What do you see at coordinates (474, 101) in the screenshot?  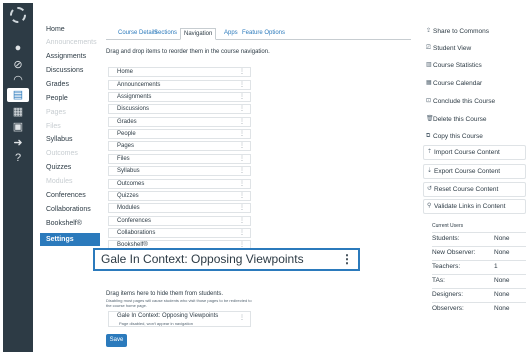 I see `conclude-course-button: ⊡ Conclude this Course` at bounding box center [474, 101].